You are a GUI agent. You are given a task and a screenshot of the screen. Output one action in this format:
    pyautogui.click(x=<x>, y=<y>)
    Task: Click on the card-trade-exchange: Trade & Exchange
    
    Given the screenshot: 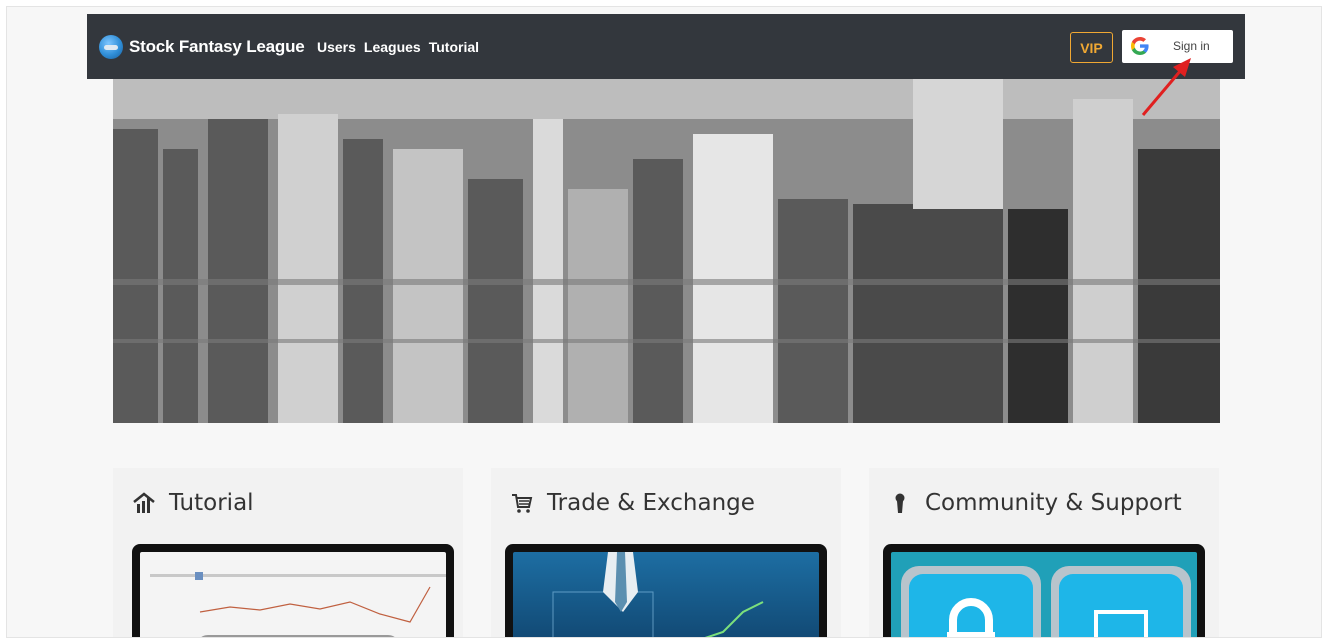 What is the action you would take?
    pyautogui.click(x=666, y=552)
    